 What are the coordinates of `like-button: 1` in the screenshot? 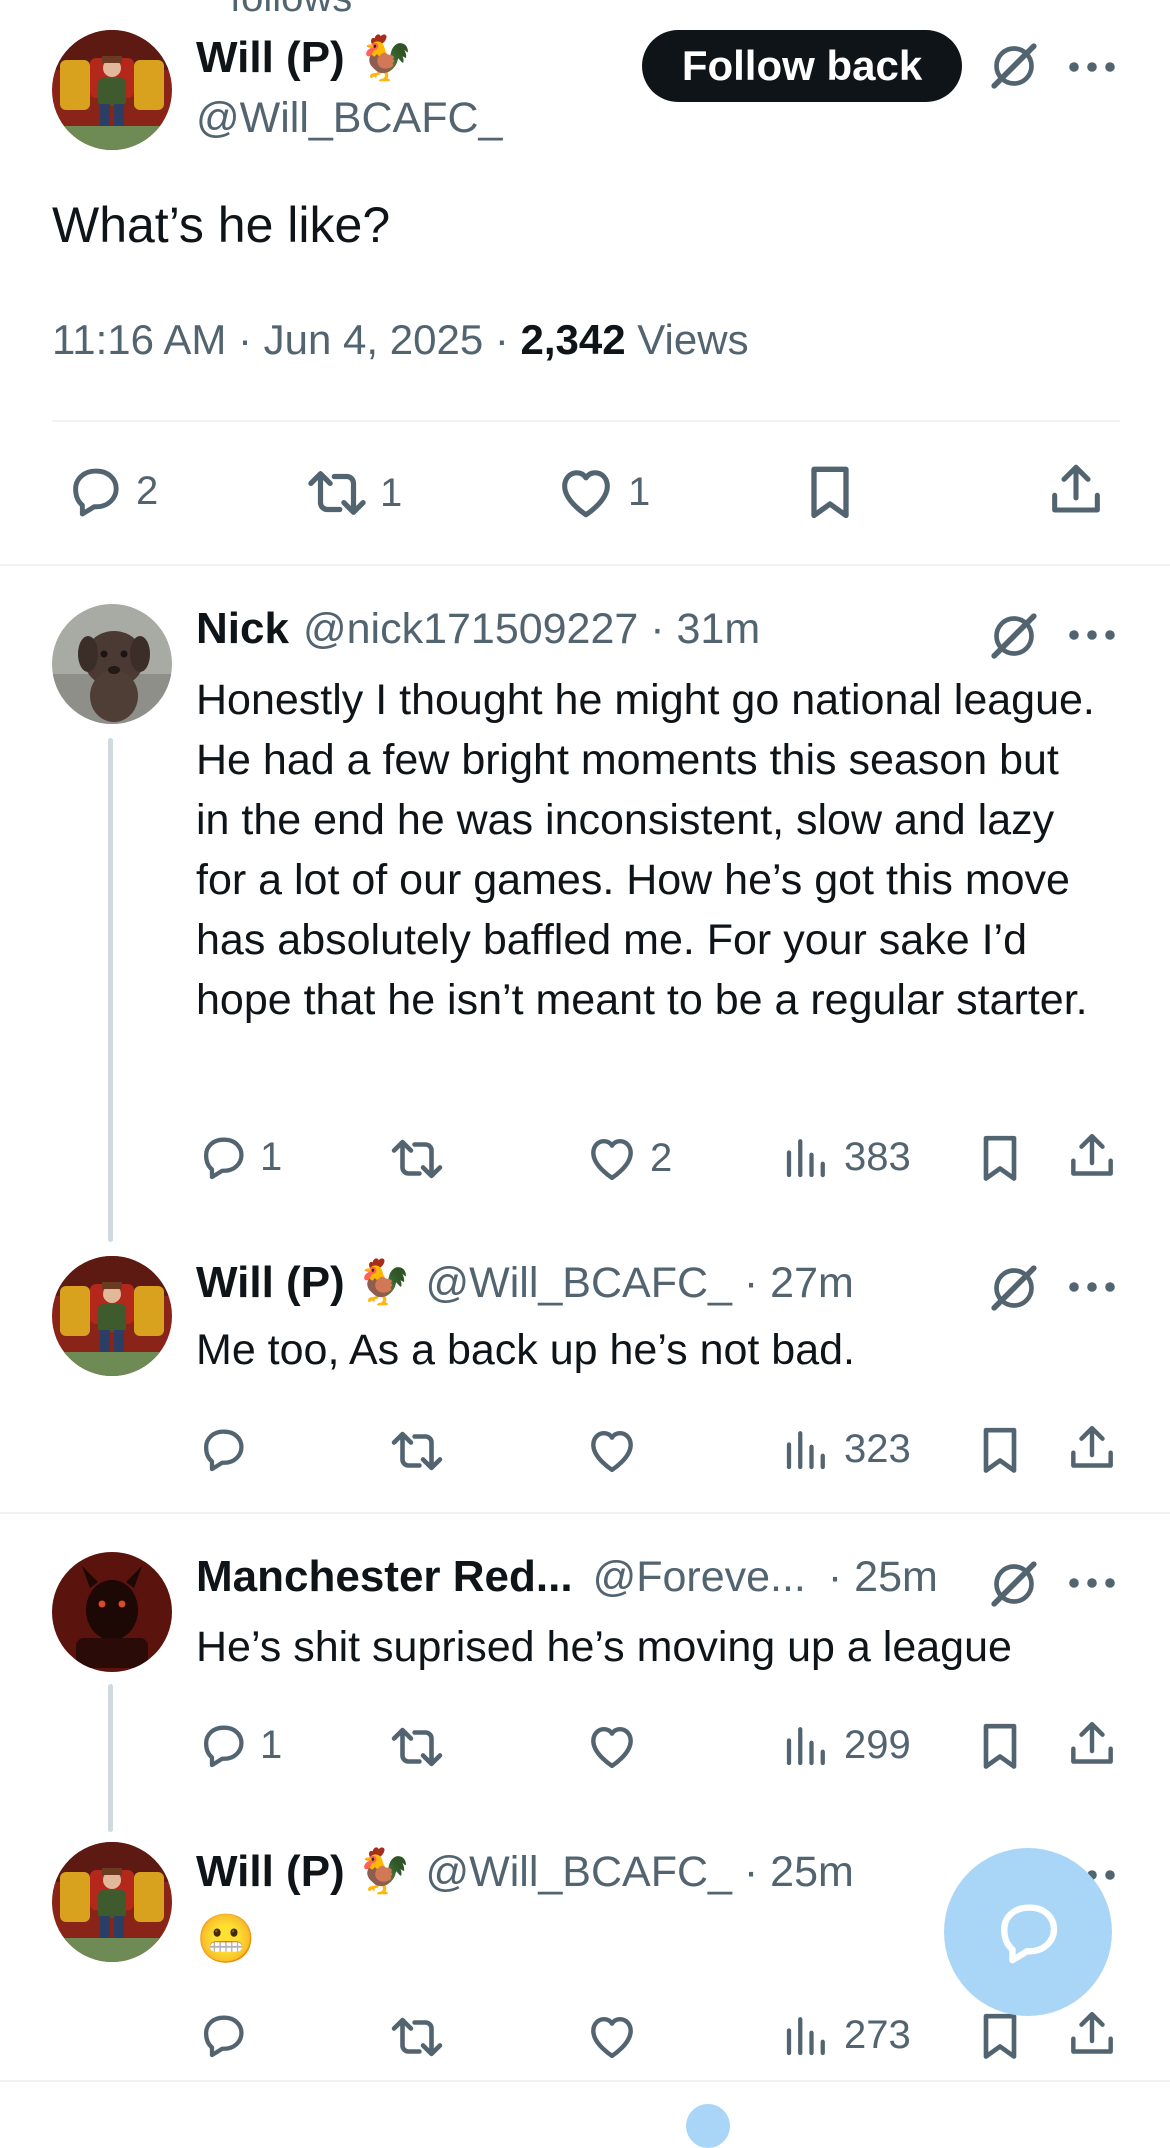 It's located at (602, 492).